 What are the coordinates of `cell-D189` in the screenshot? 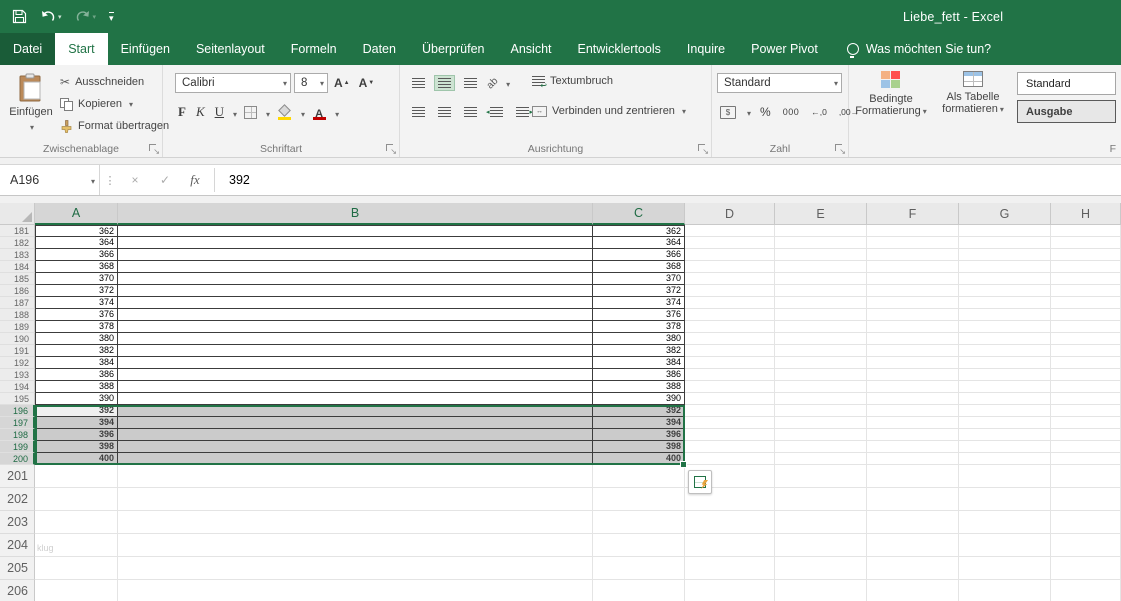 It's located at (730, 327).